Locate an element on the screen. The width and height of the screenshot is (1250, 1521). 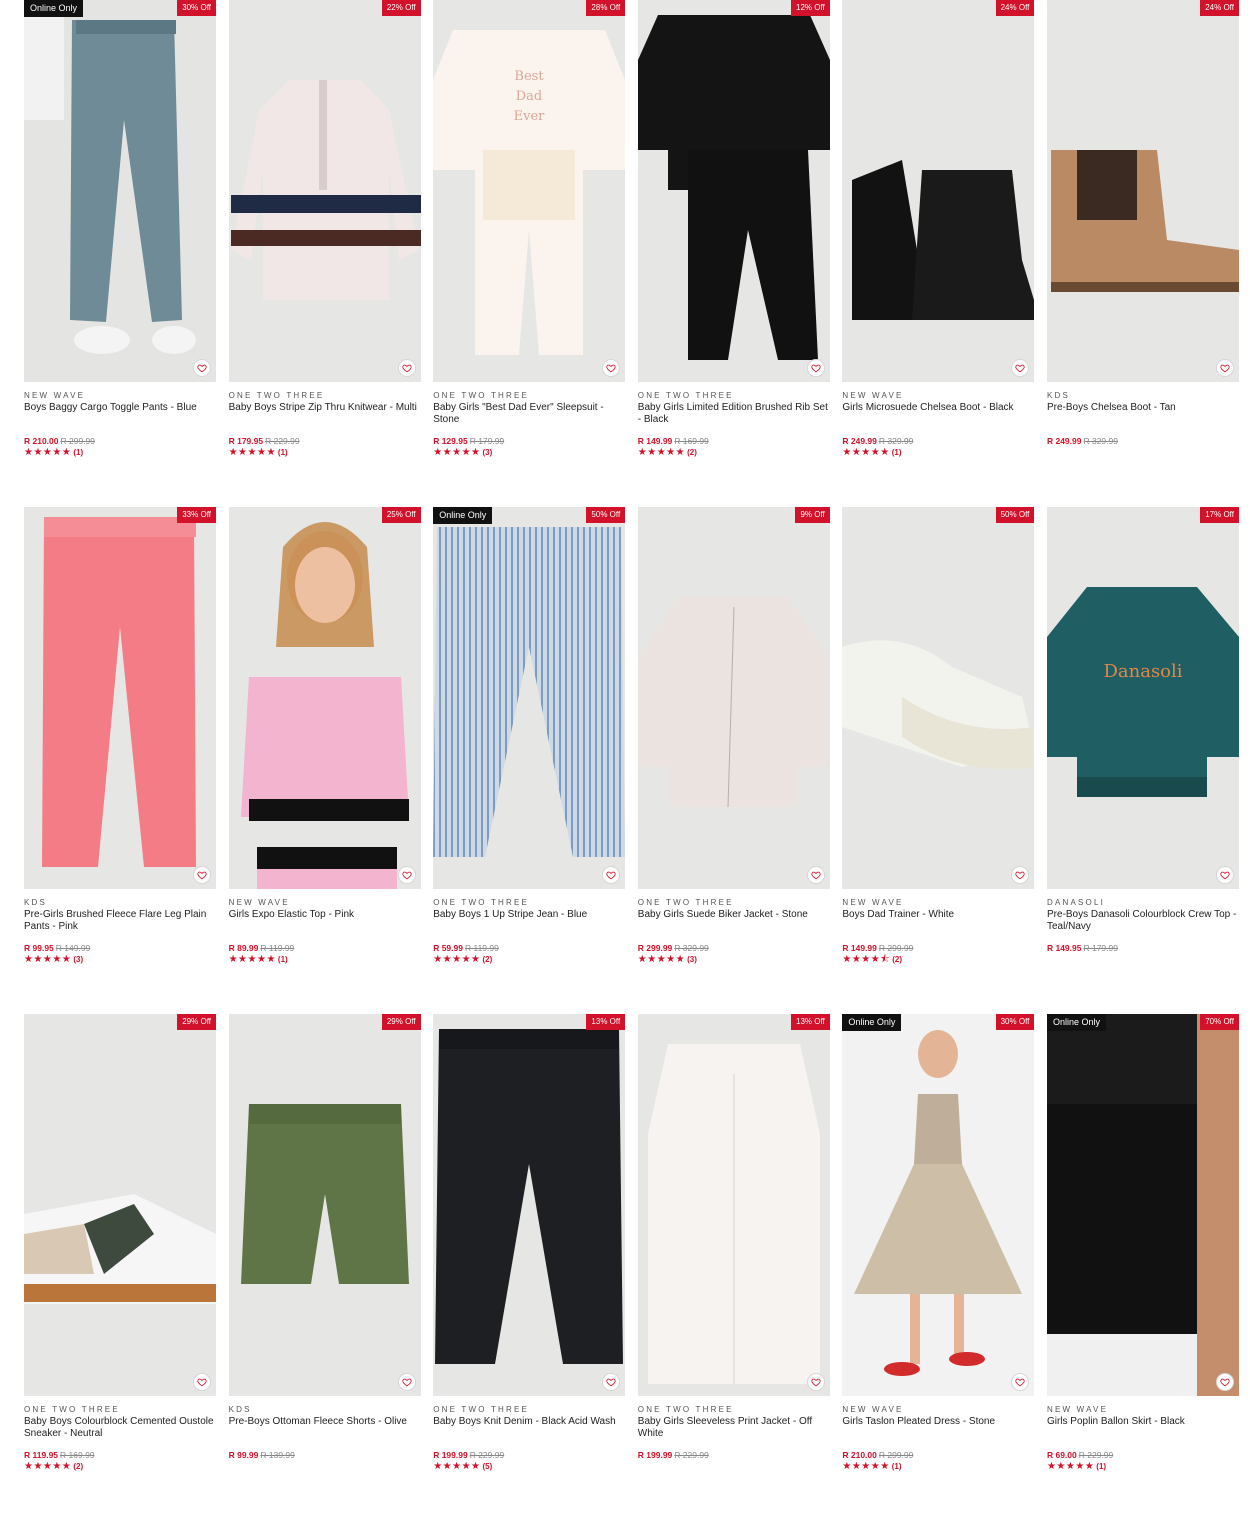
discount-badge: 30% Off is located at coordinates (196, 8).